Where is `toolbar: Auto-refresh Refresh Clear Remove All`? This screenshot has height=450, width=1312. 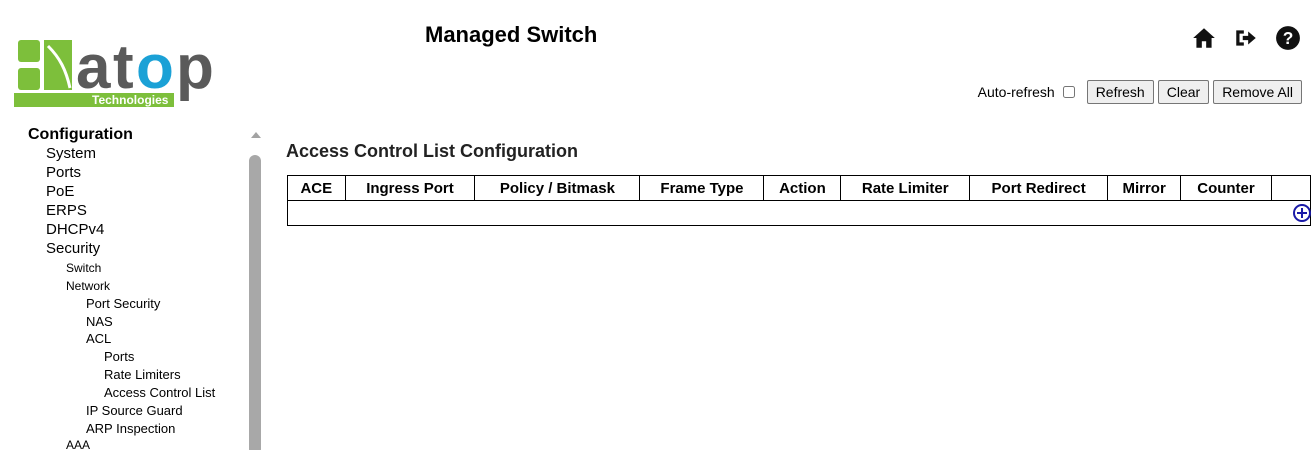 toolbar: Auto-refresh Refresh Clear Remove All is located at coordinates (1140, 92).